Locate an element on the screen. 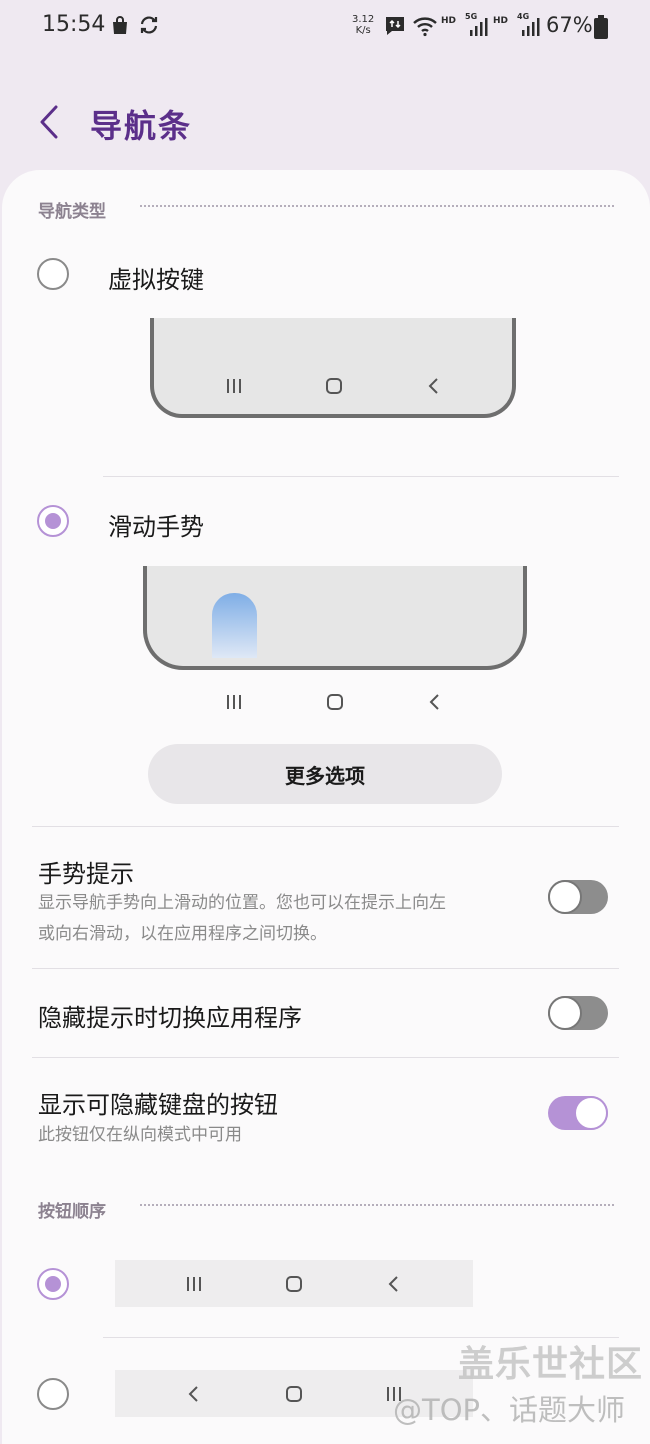  network-speed-value: 3.12 is located at coordinates (363, 19).